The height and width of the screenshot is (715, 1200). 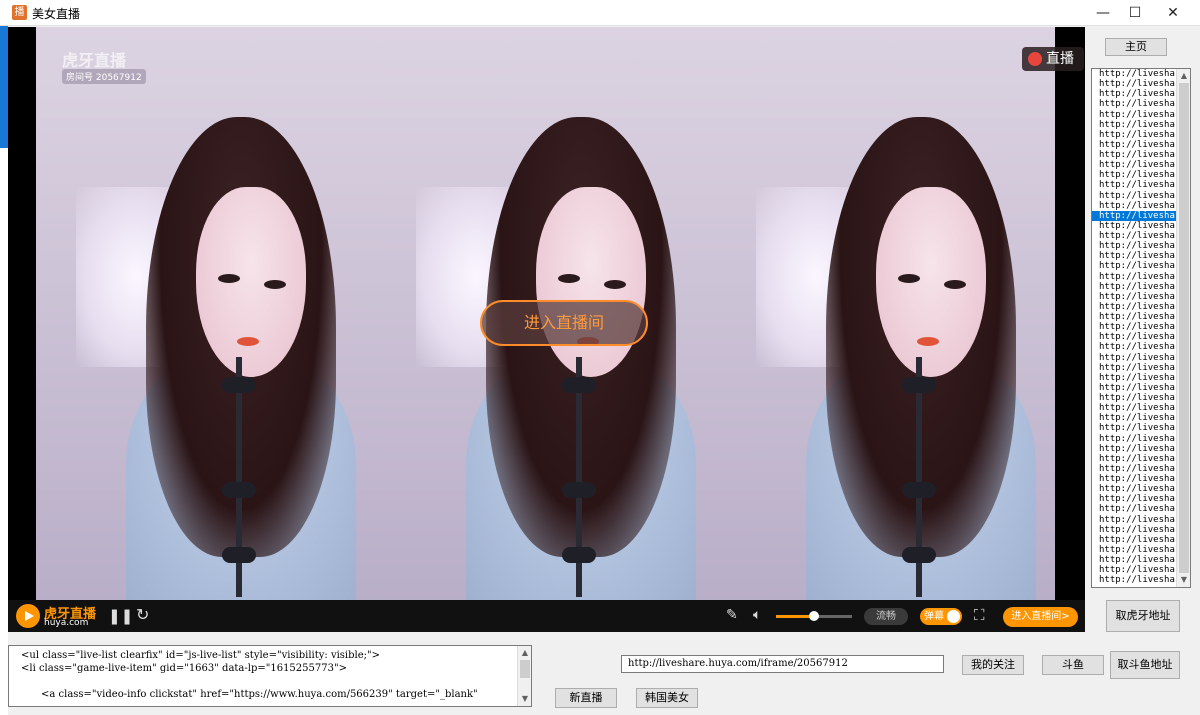 I want to click on close-button: ✕, so click(x=1173, y=13).